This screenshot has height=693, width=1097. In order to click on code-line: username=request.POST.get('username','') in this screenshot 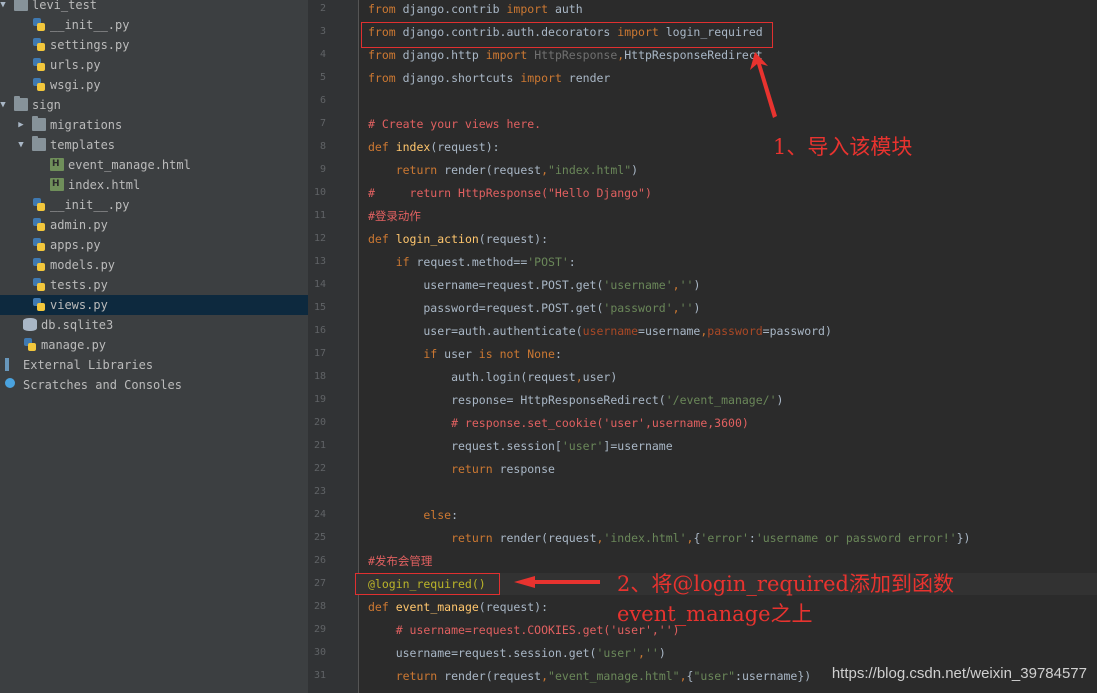, I will do `click(534, 285)`.